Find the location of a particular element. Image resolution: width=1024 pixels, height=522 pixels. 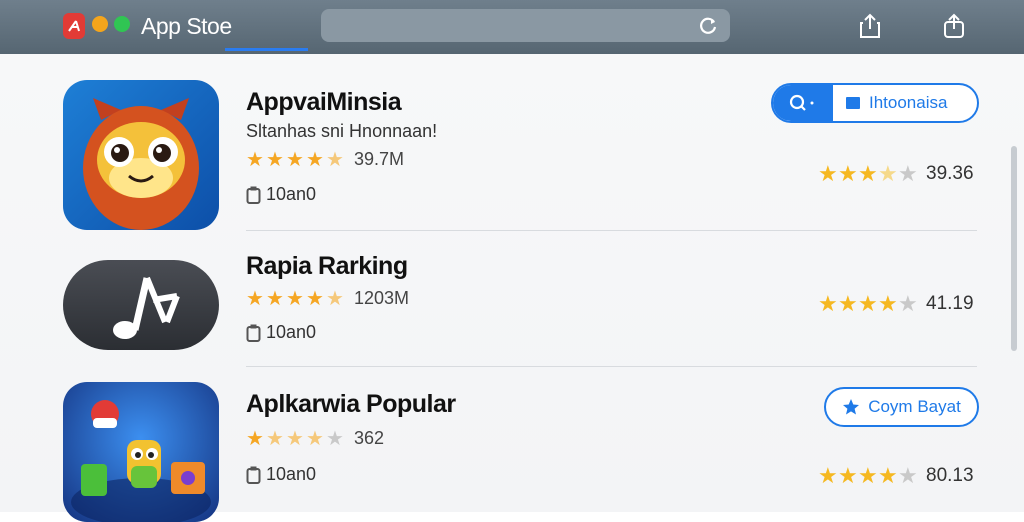

search-pill-label: Ihtoonaisa is located at coordinates (908, 102).